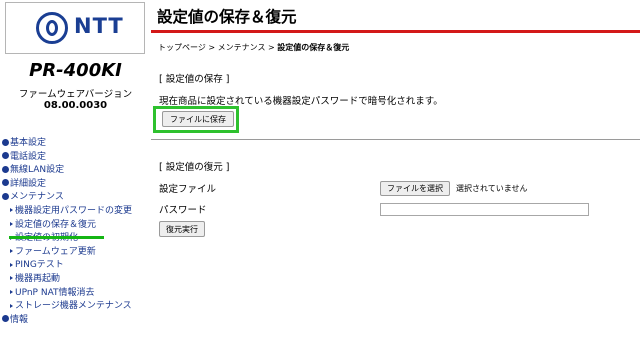 The height and width of the screenshot is (360, 640). I want to click on nav-info: 情報, so click(76, 321).